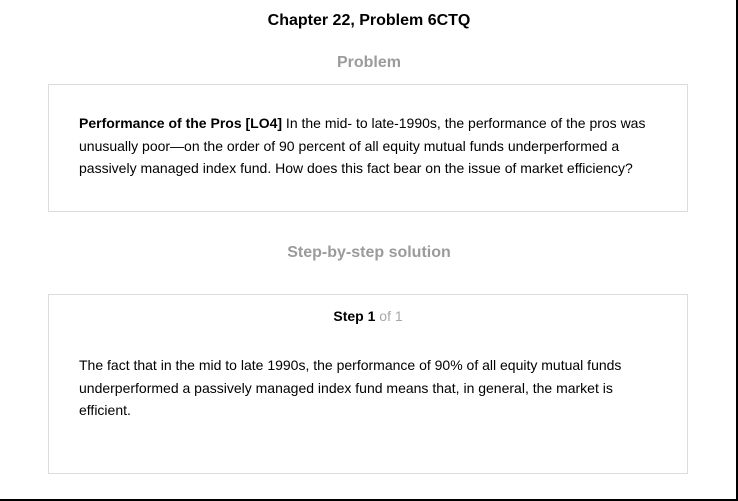 The height and width of the screenshot is (501, 738). Describe the element at coordinates (181, 123) in the screenshot. I see `problem-title: Performance of the Pros [LO4]` at that location.